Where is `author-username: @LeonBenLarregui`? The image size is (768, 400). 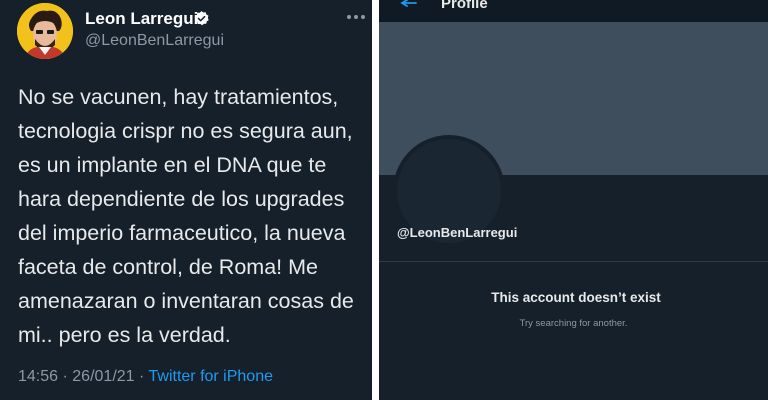
author-username: @LeonBenLarregui is located at coordinates (154, 41).